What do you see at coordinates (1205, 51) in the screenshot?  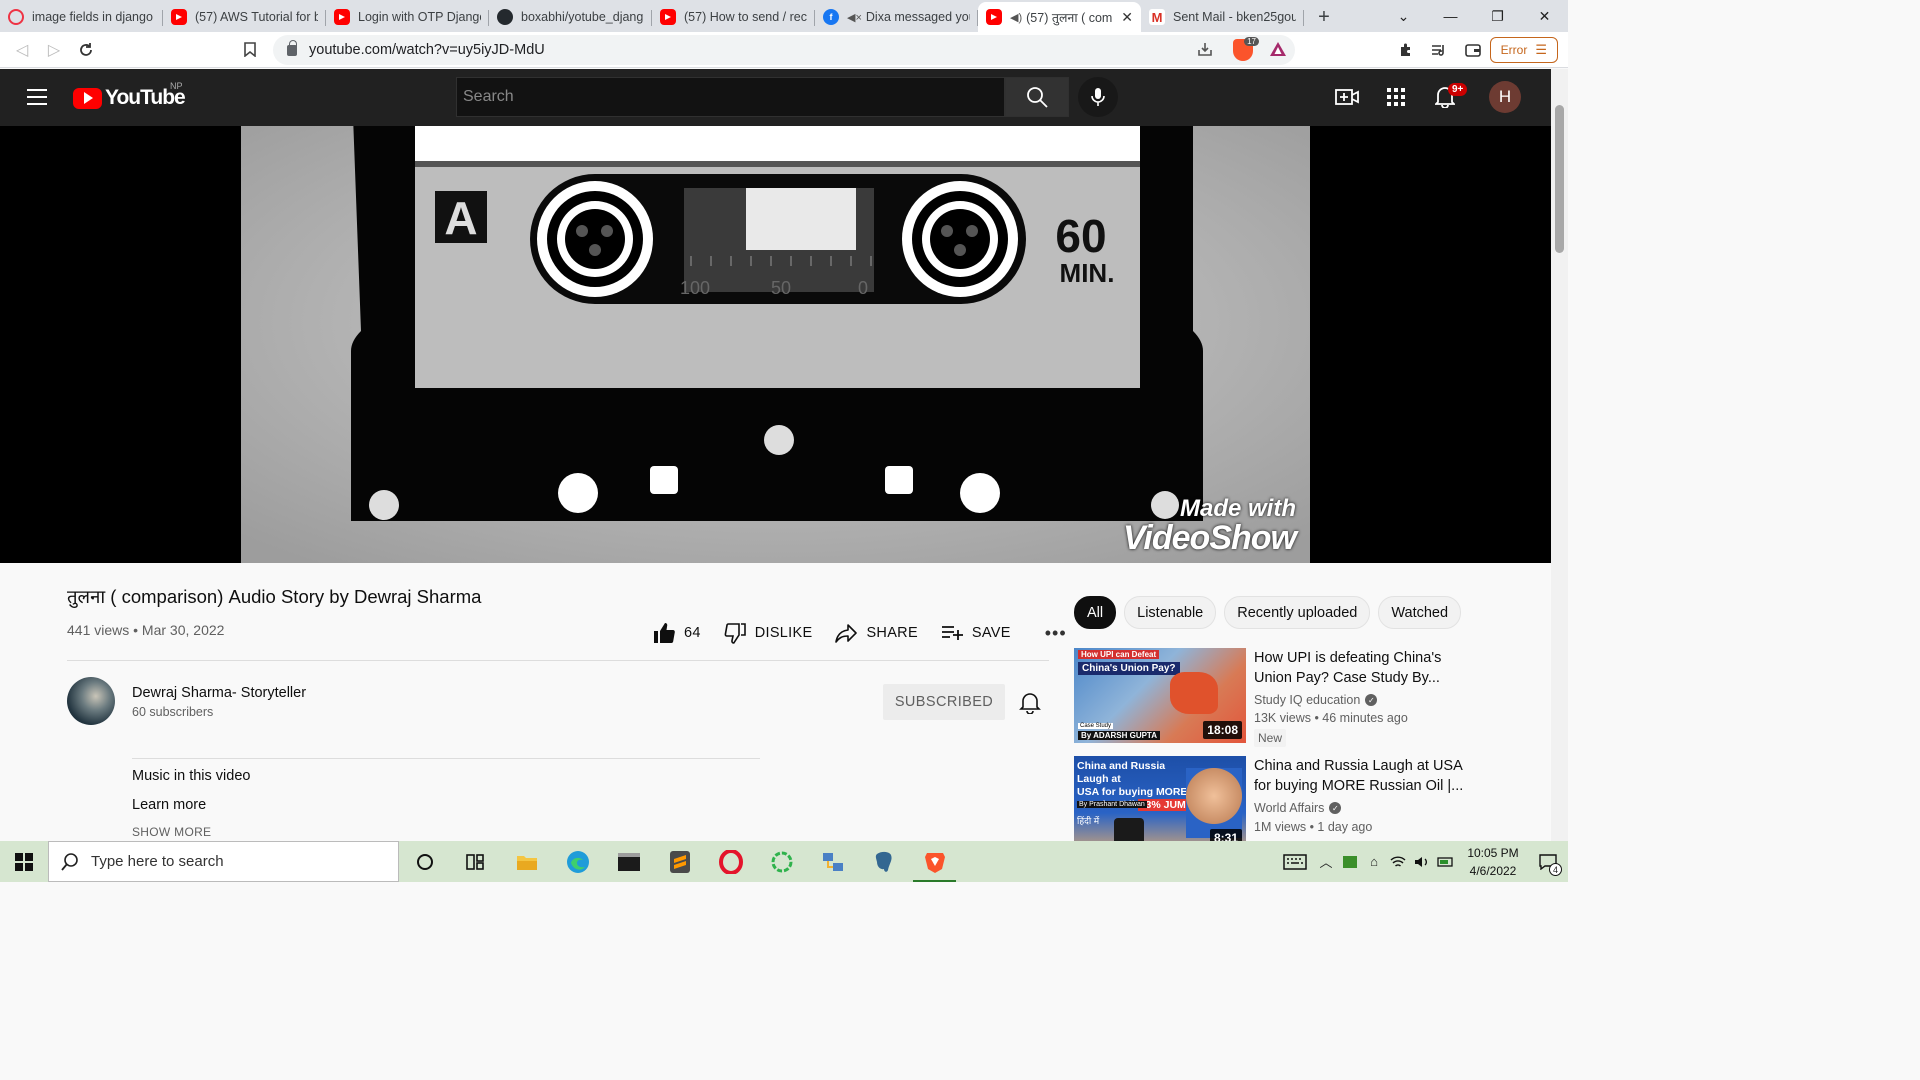 I see `install-icon` at bounding box center [1205, 51].